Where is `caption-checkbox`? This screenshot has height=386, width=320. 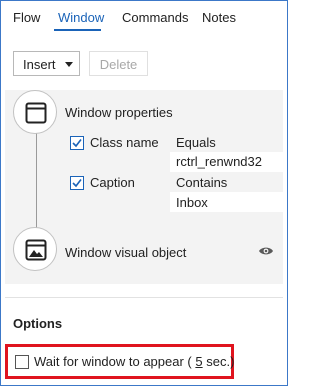
caption-checkbox is located at coordinates (77, 183).